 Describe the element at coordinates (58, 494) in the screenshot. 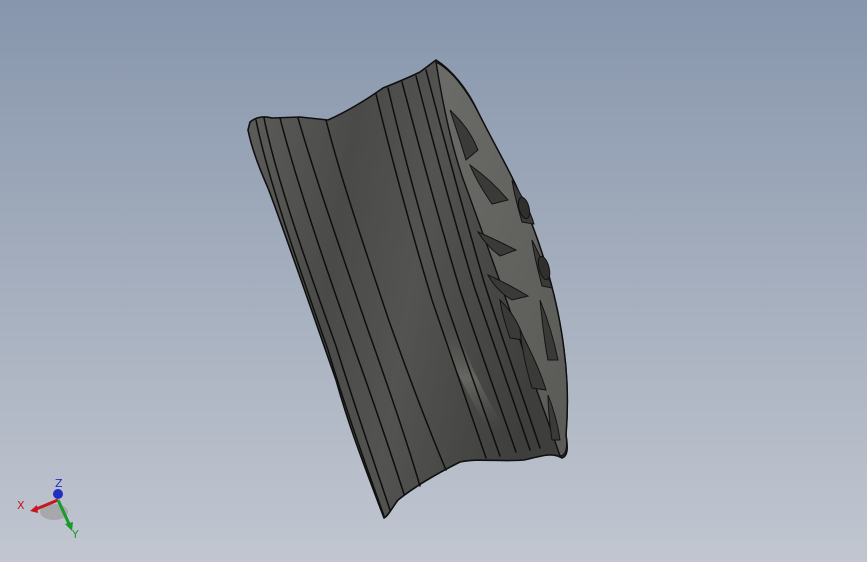

I see `z-axis-icon` at that location.